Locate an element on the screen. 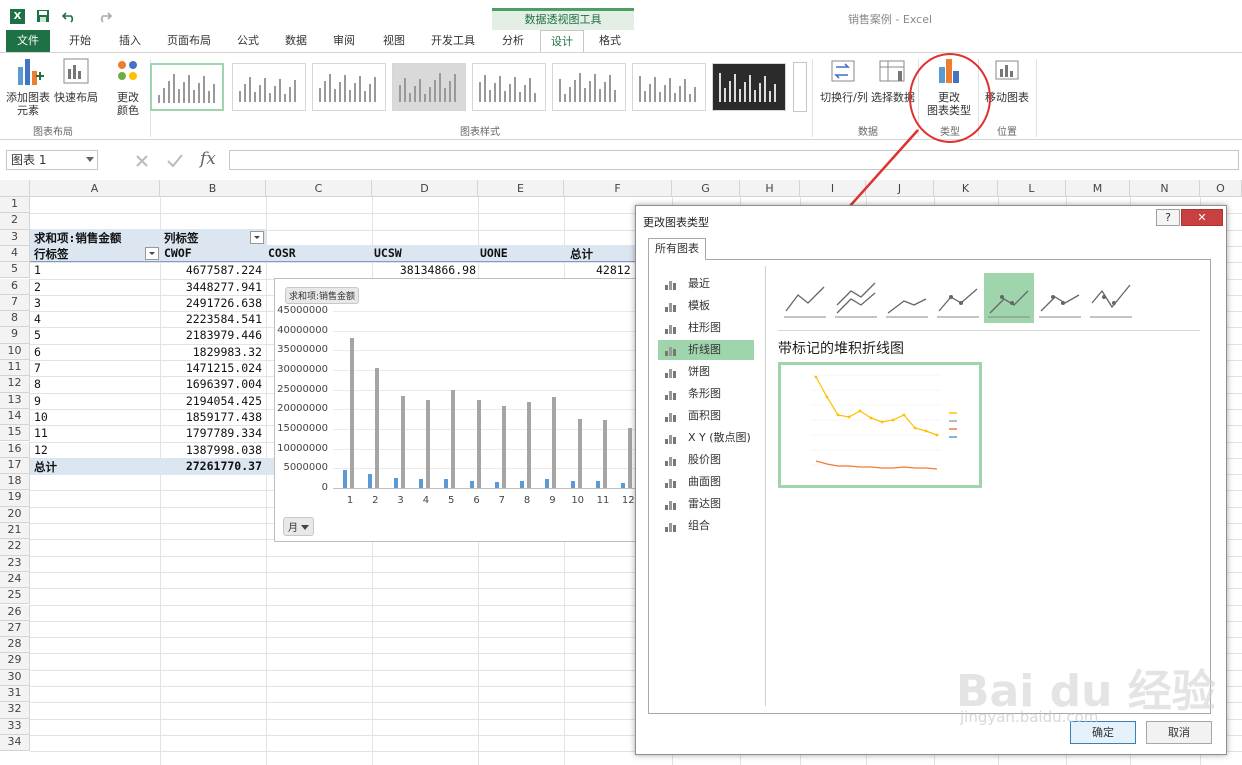  row-header: 7 is located at coordinates (15, 303).